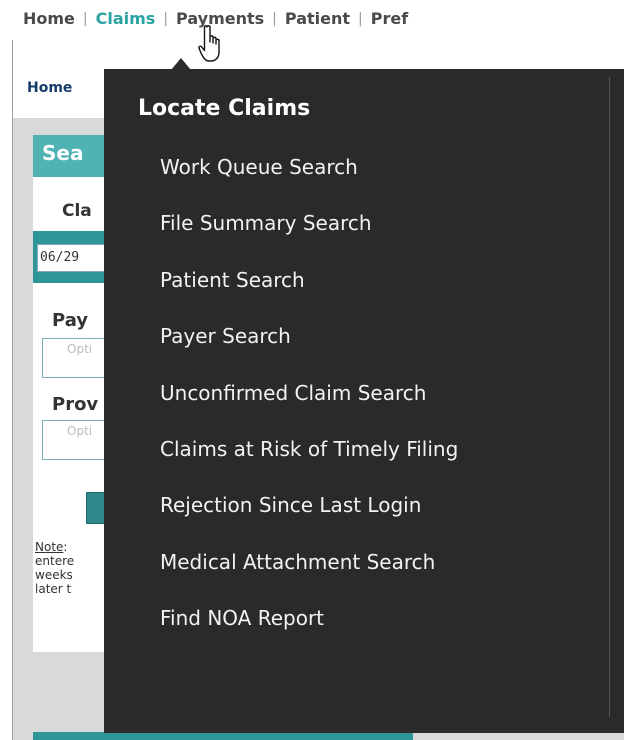 This screenshot has height=740, width=624. Describe the element at coordinates (49, 88) in the screenshot. I see `breadcrumb: Home` at that location.